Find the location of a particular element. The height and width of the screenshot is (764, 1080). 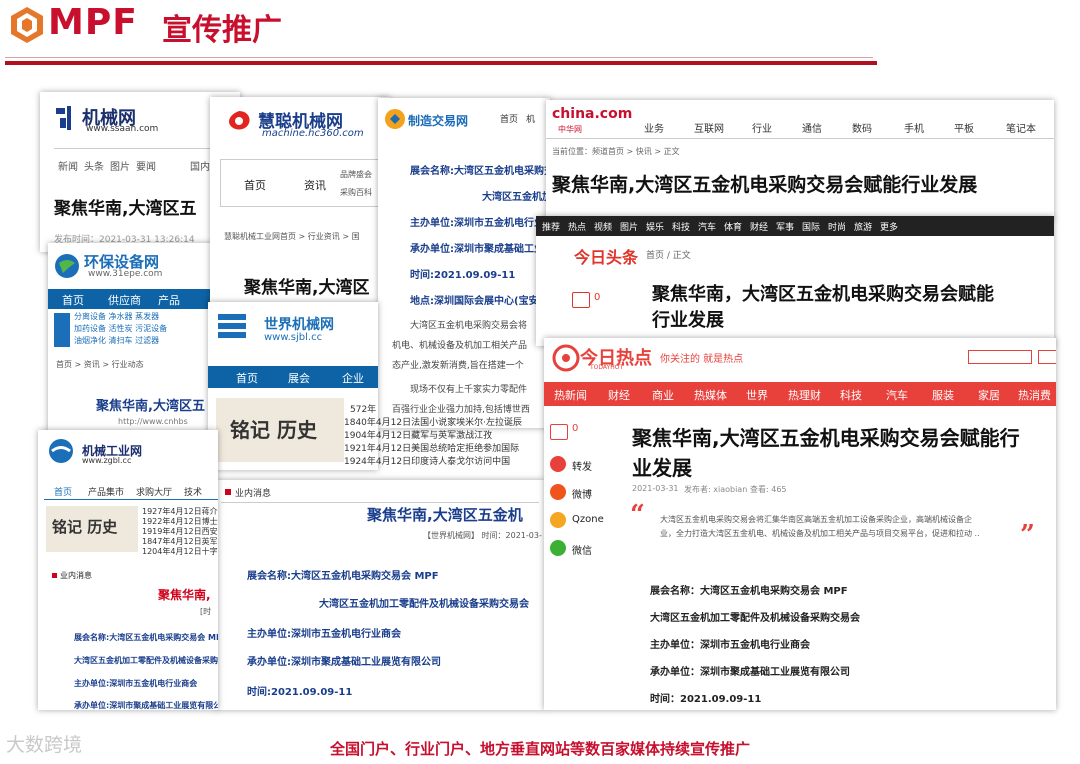

sjbl-history-item: 1904年4月12日藏军与英军激战江孜 is located at coordinates (418, 434).